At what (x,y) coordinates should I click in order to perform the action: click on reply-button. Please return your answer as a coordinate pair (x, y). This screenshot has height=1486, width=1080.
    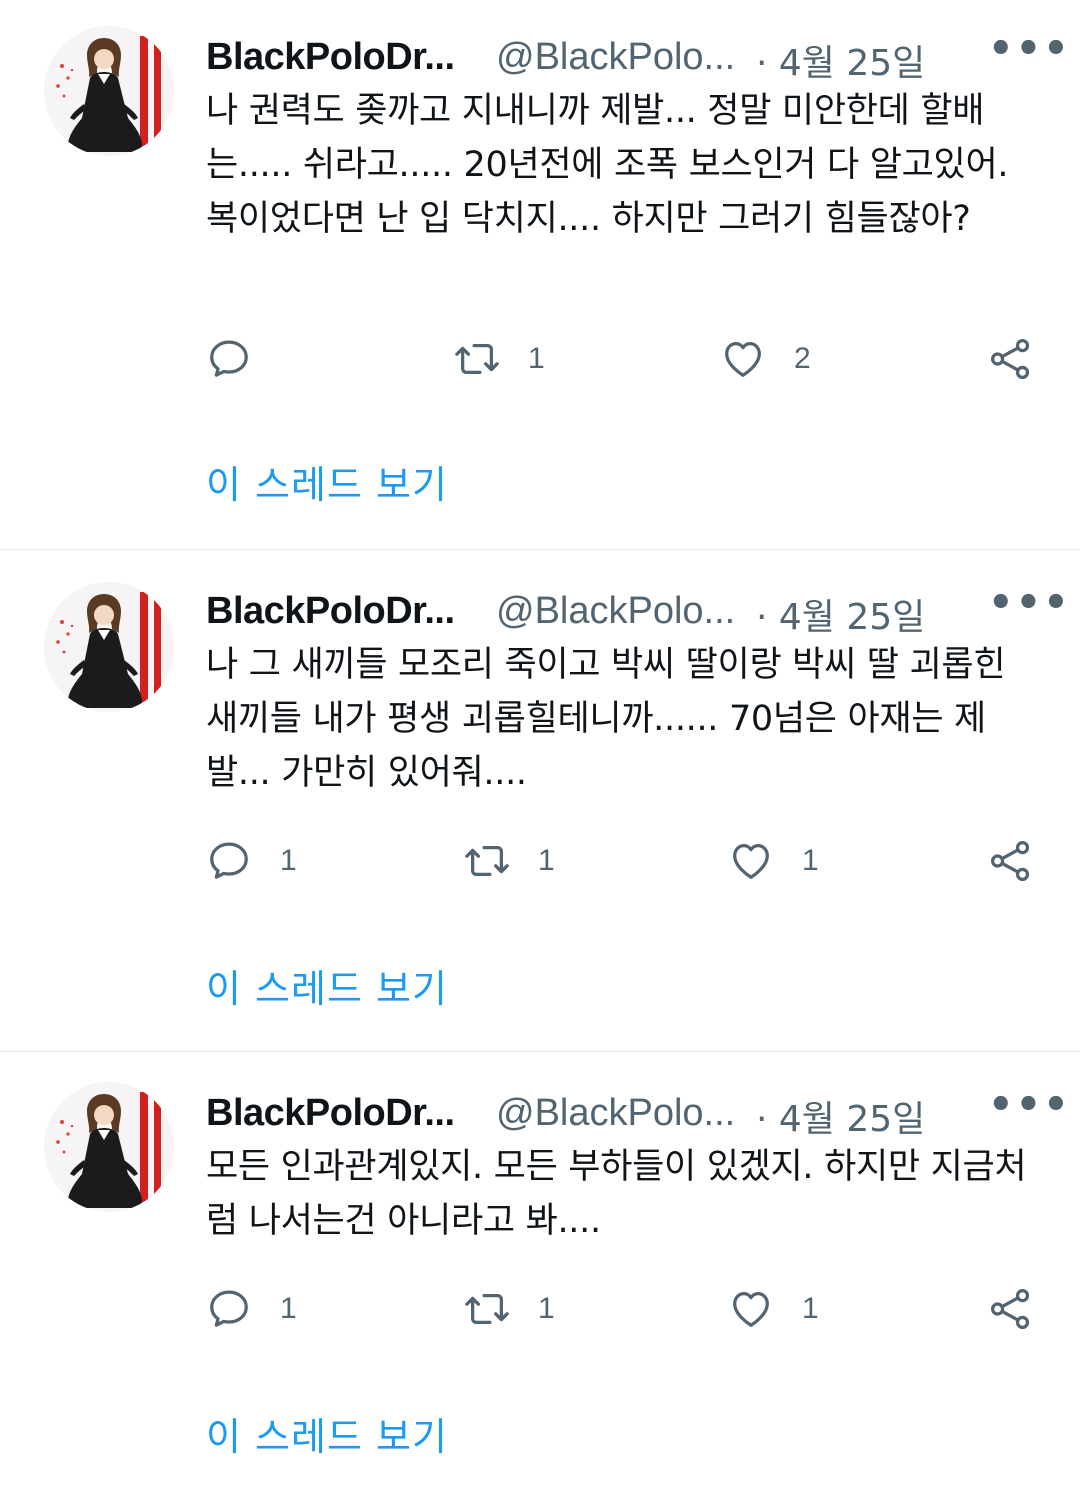
    Looking at the image, I should click on (243, 359).